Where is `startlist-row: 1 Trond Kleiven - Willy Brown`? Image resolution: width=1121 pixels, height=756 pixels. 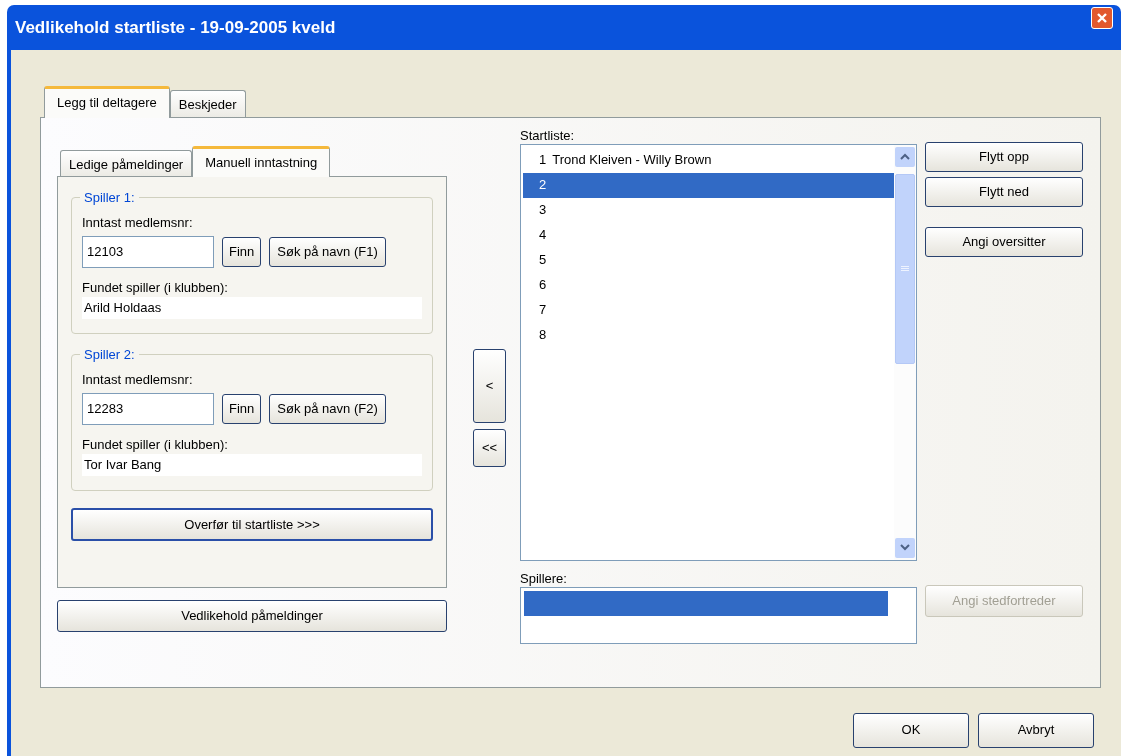 startlist-row: 1 Trond Kleiven - Willy Brown is located at coordinates (708, 160).